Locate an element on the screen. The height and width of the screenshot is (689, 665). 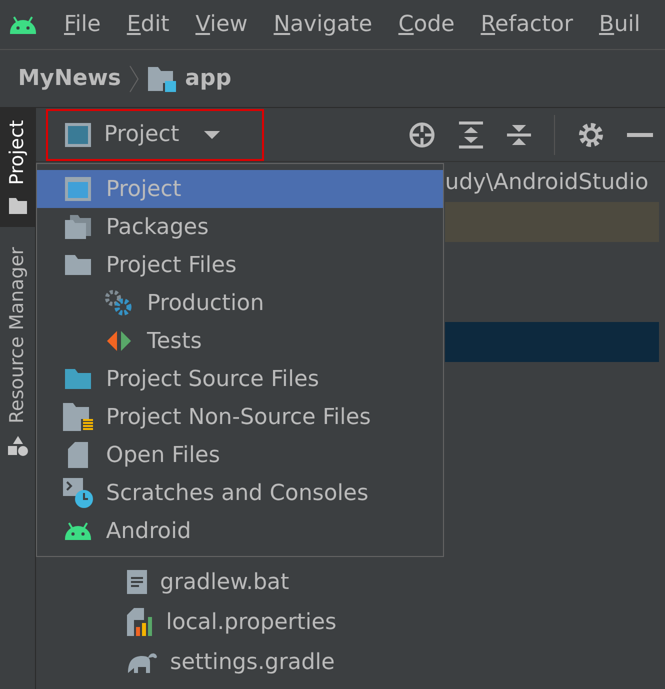
side-tab: Resource Manager is located at coordinates (17, 352).